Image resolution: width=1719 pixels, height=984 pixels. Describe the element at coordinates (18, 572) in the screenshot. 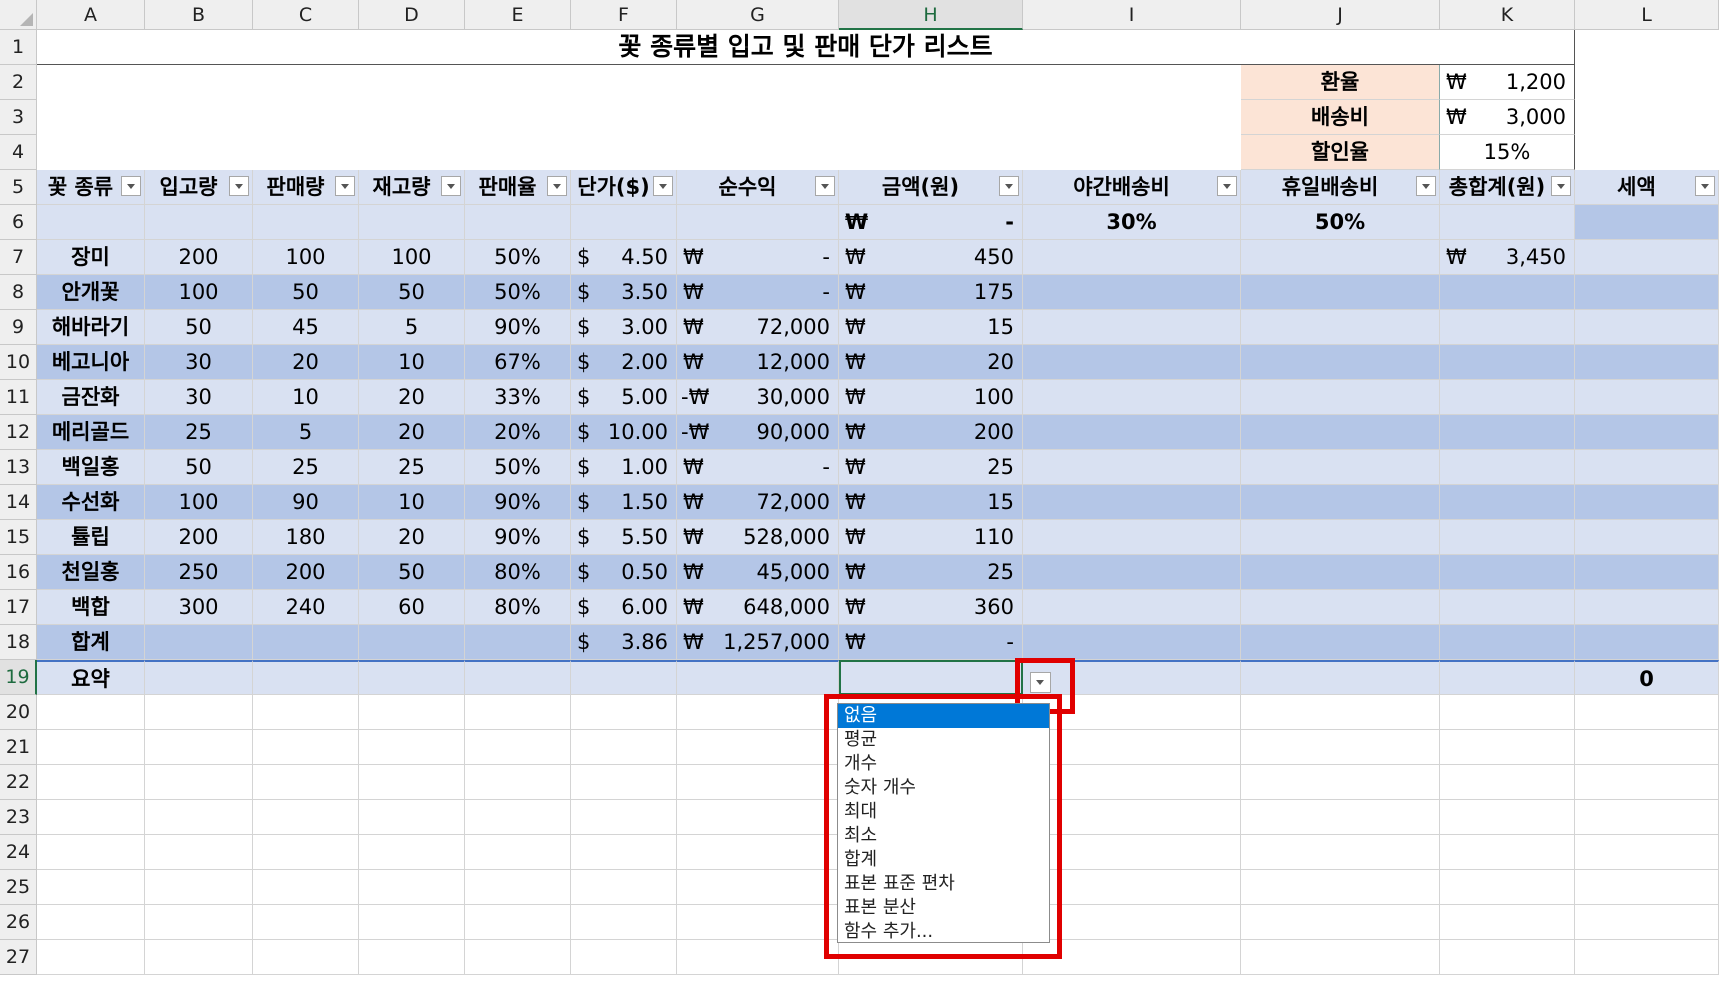

I see `row-header-16: 16` at that location.